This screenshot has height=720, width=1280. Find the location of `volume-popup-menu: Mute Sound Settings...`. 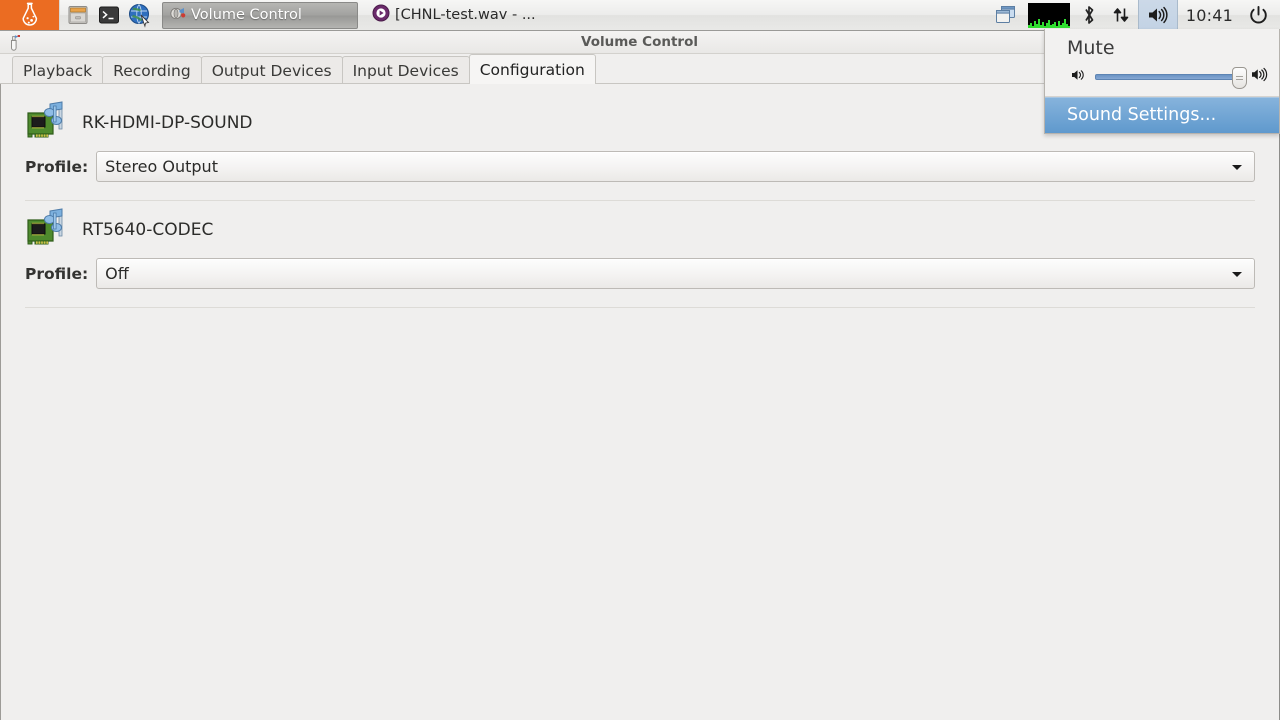

volume-popup-menu: Mute Sound Settings... is located at coordinates (1162, 81).